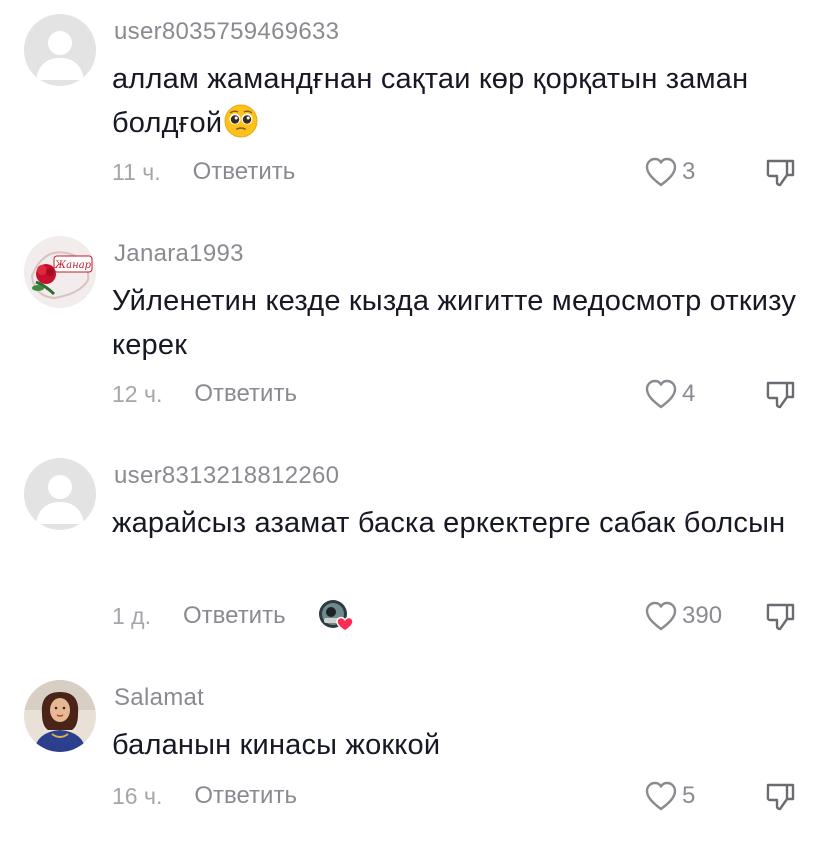  I want to click on like-count: 4, so click(689, 393).